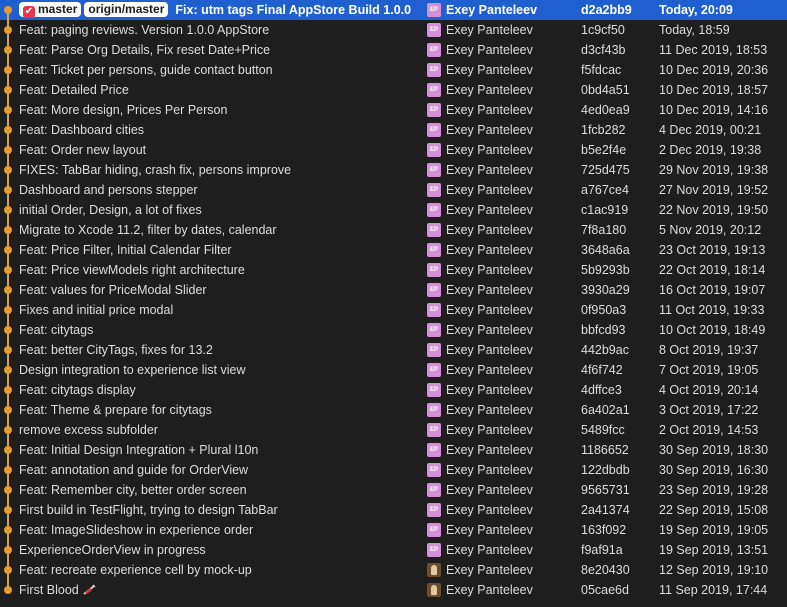  I want to click on local-branch-tag: ✔ master, so click(50, 10).